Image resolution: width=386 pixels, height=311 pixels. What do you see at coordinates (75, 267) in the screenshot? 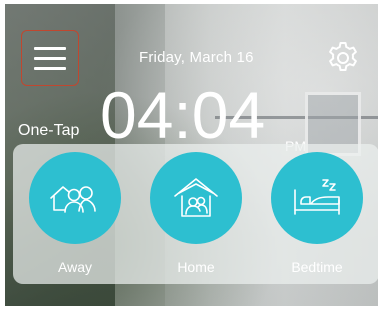
I see `away-mode-label: Away` at bounding box center [75, 267].